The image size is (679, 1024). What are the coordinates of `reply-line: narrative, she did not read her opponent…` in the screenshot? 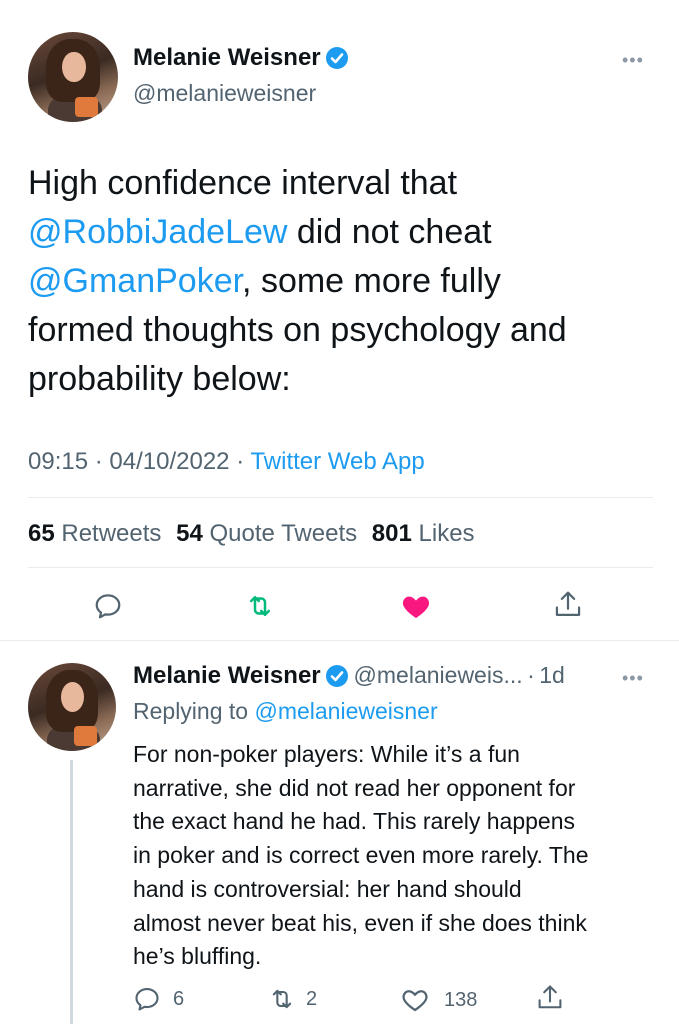 It's located at (354, 787).